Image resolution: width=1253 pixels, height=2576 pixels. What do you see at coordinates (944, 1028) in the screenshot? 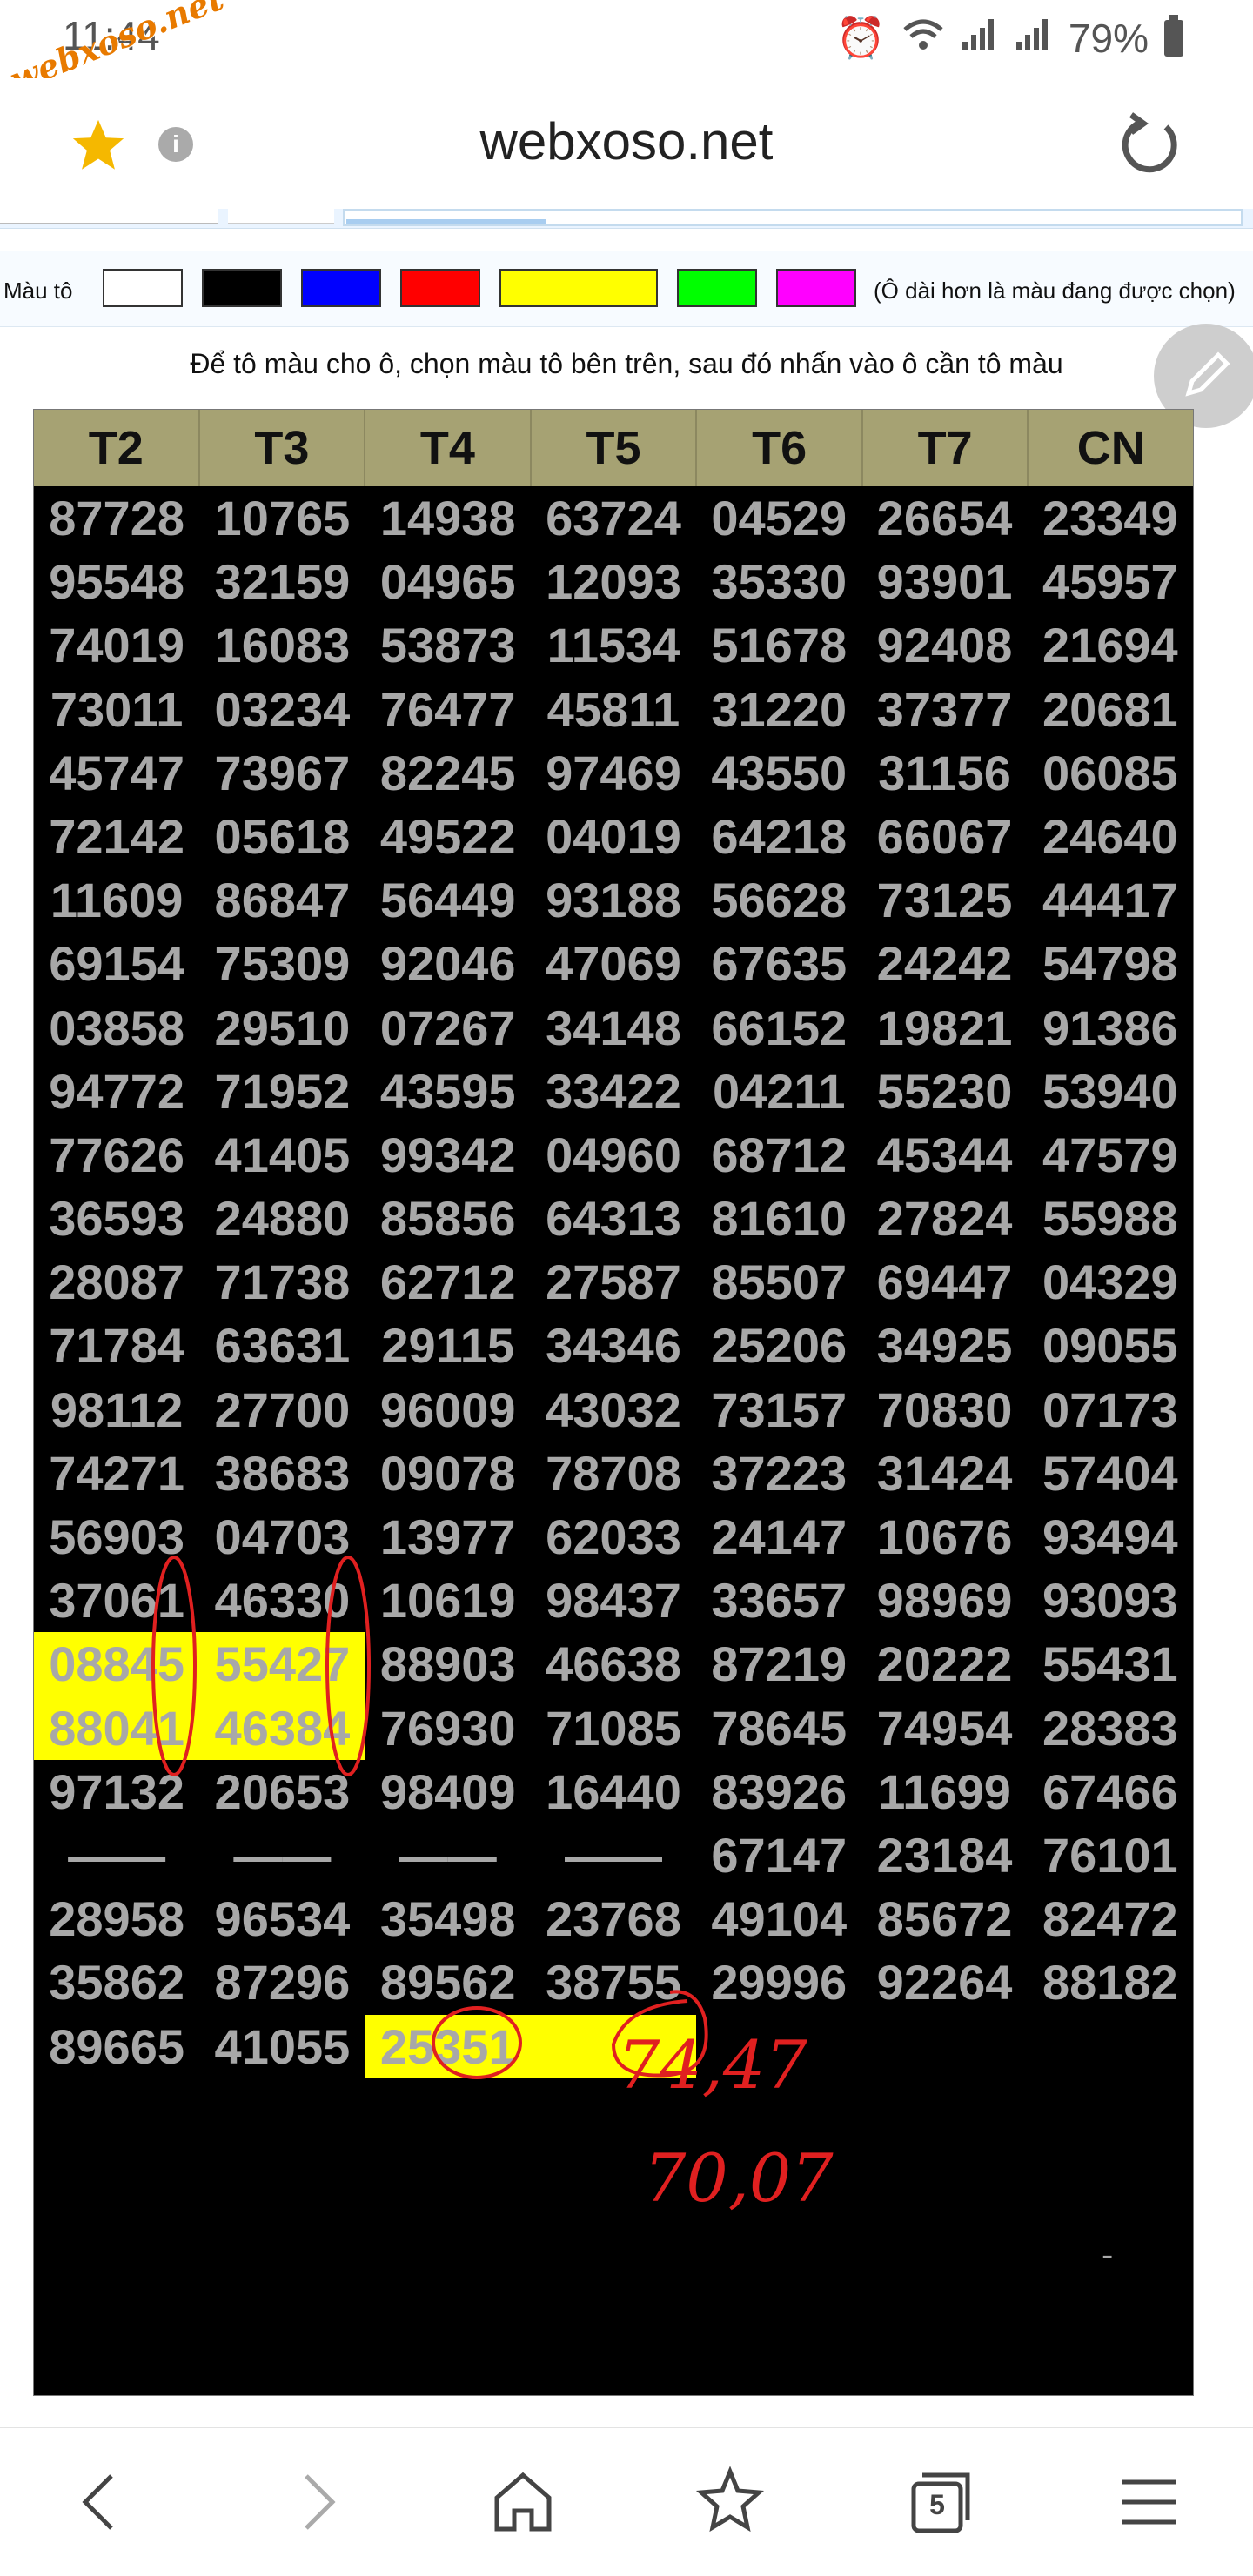
I see `table-cell: 19821` at bounding box center [944, 1028].